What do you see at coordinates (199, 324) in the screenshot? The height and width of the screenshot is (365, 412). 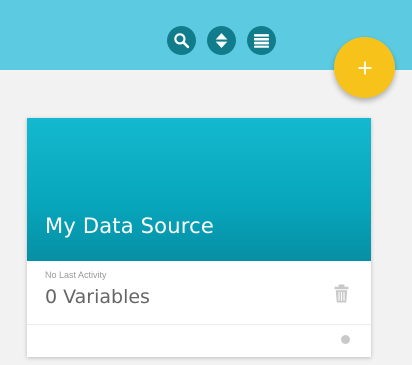 I see `card-divider` at bounding box center [199, 324].